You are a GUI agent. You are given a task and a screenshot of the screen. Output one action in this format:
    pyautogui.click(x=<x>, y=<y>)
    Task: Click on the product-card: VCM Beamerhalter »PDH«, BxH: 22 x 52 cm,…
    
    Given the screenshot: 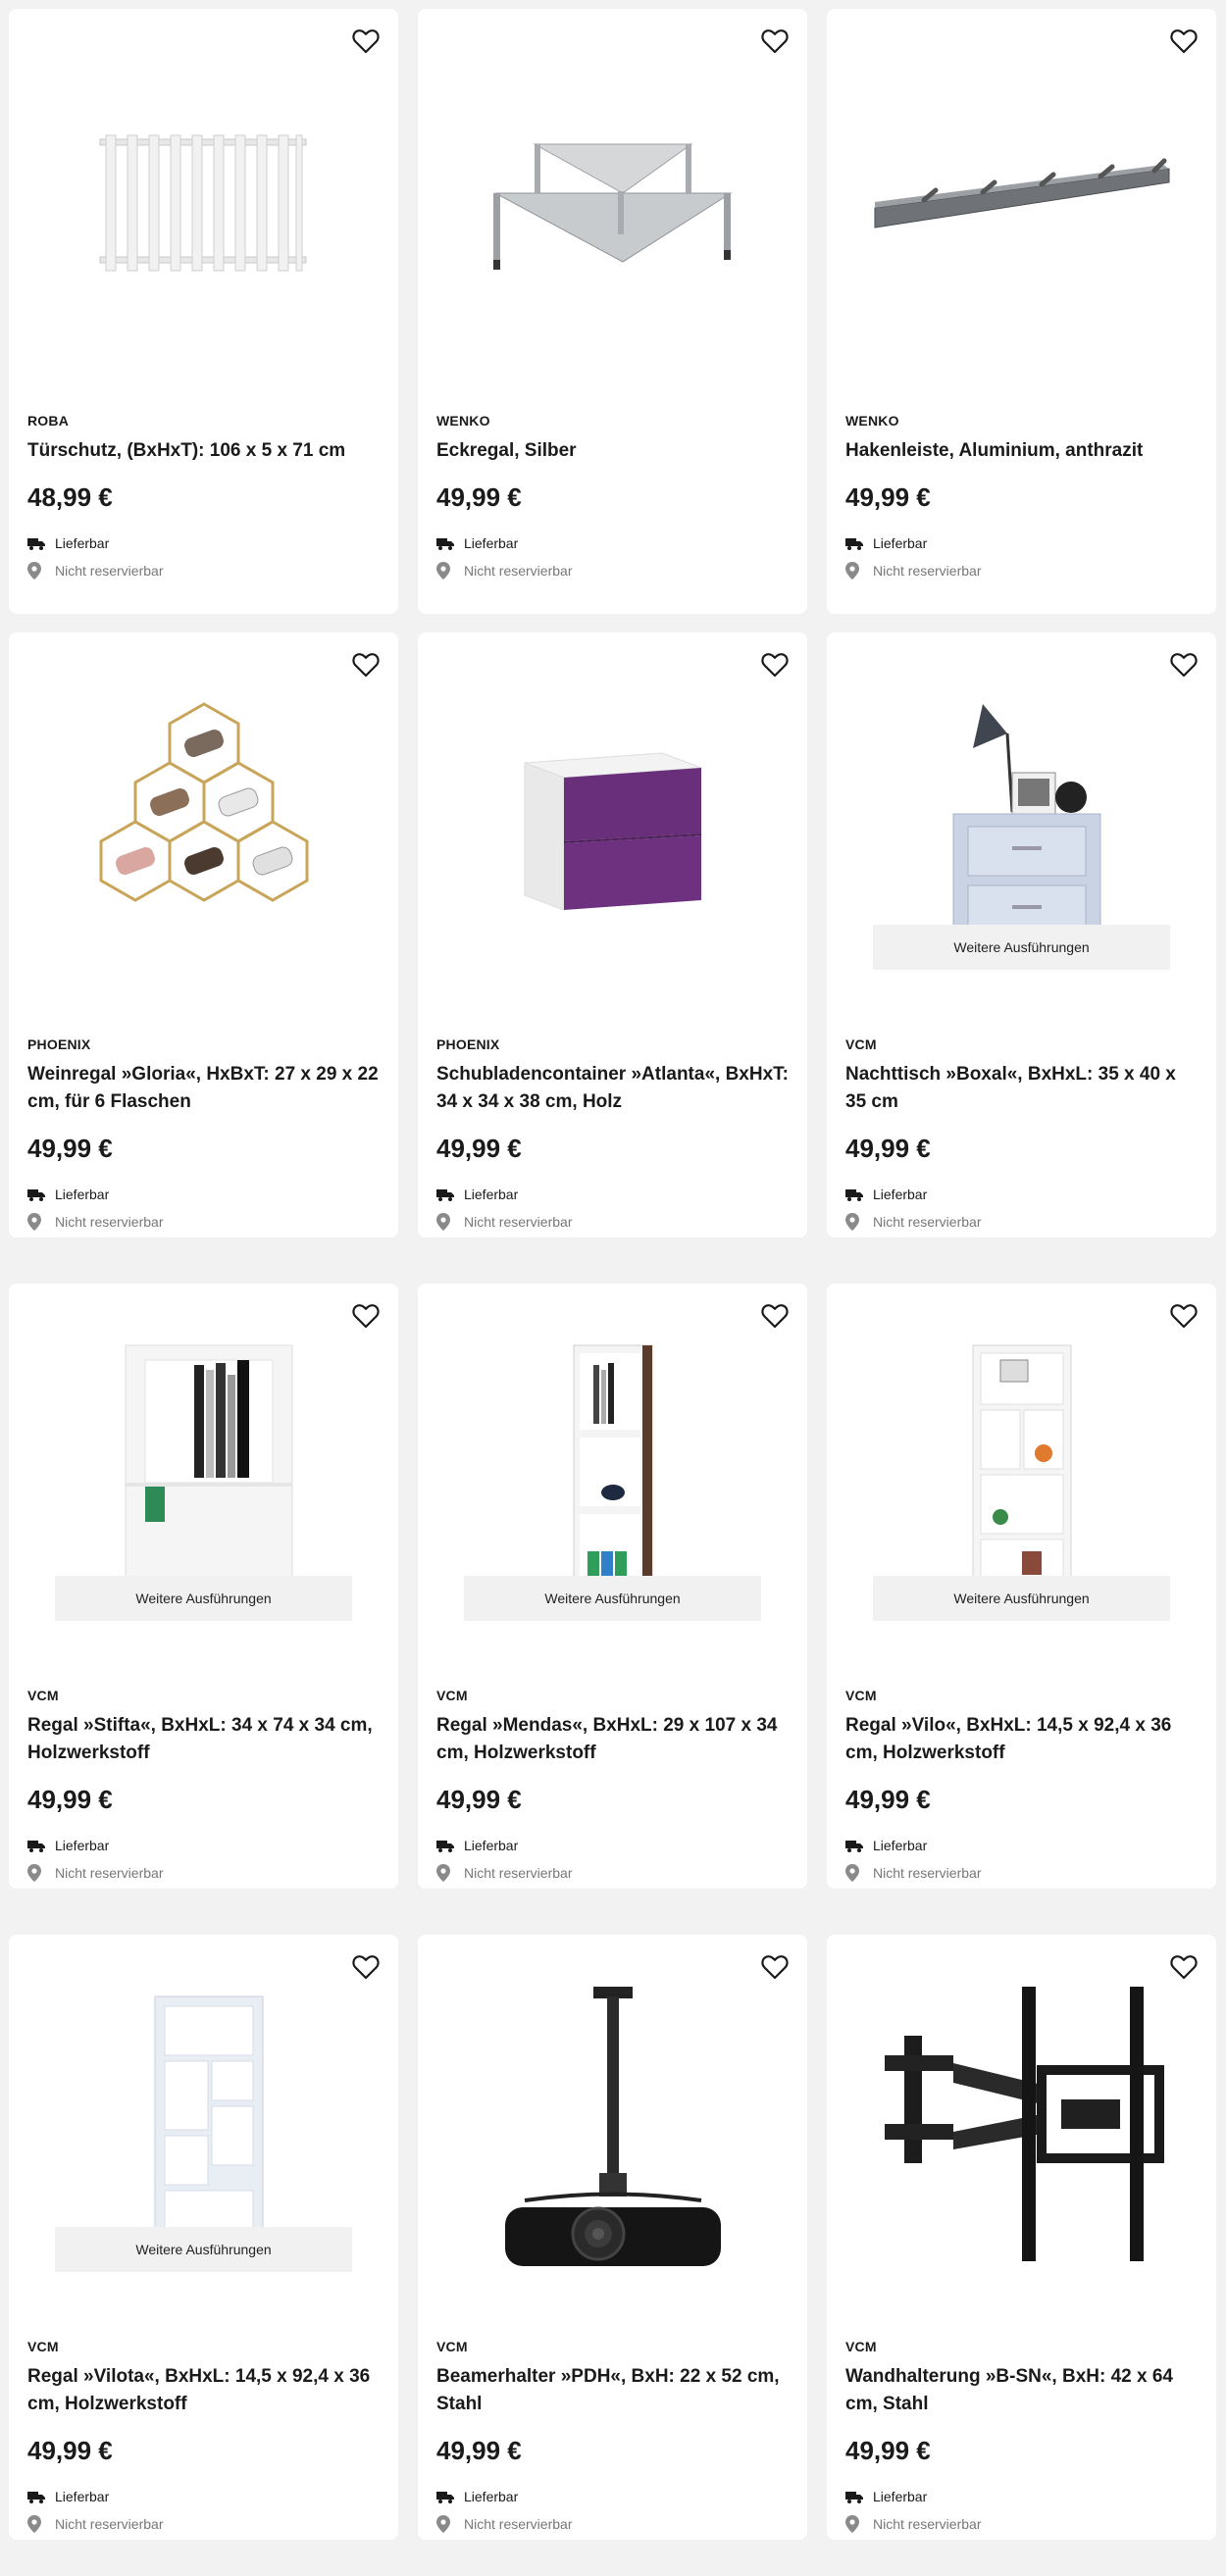 What is the action you would take?
    pyautogui.click(x=612, y=2237)
    